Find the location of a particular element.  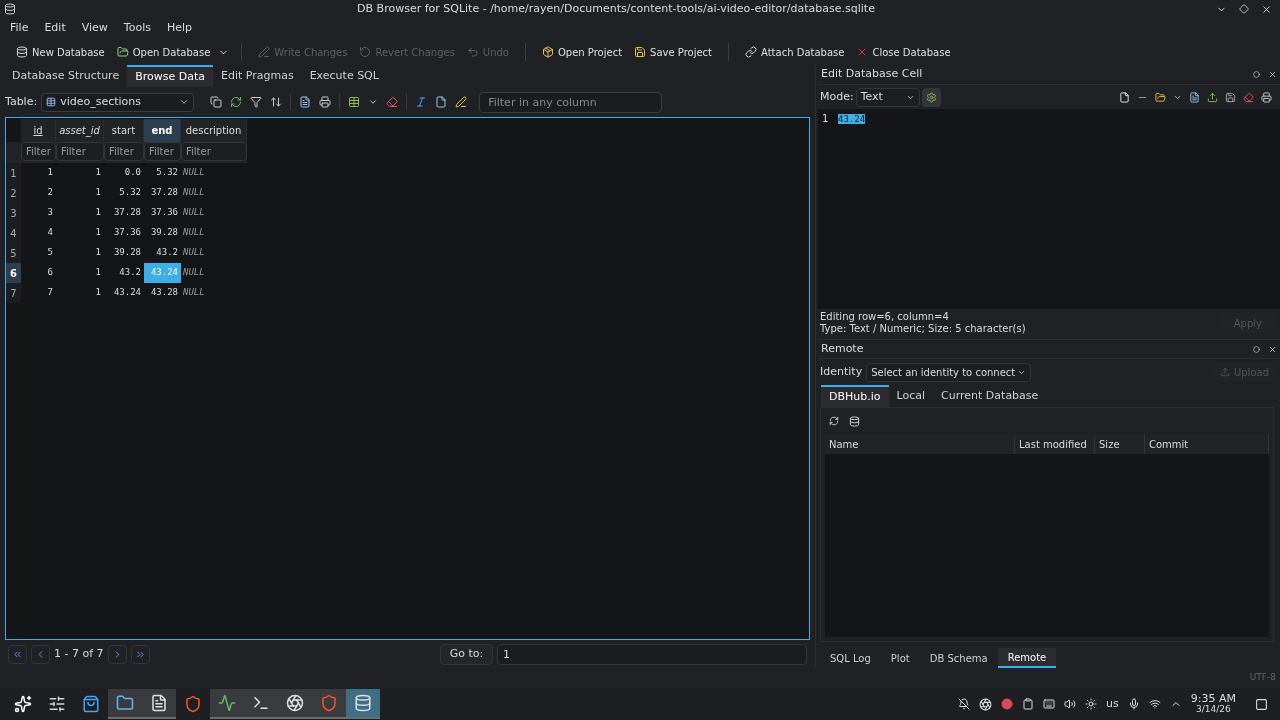

menu-item: Tools is located at coordinates (137, 28).